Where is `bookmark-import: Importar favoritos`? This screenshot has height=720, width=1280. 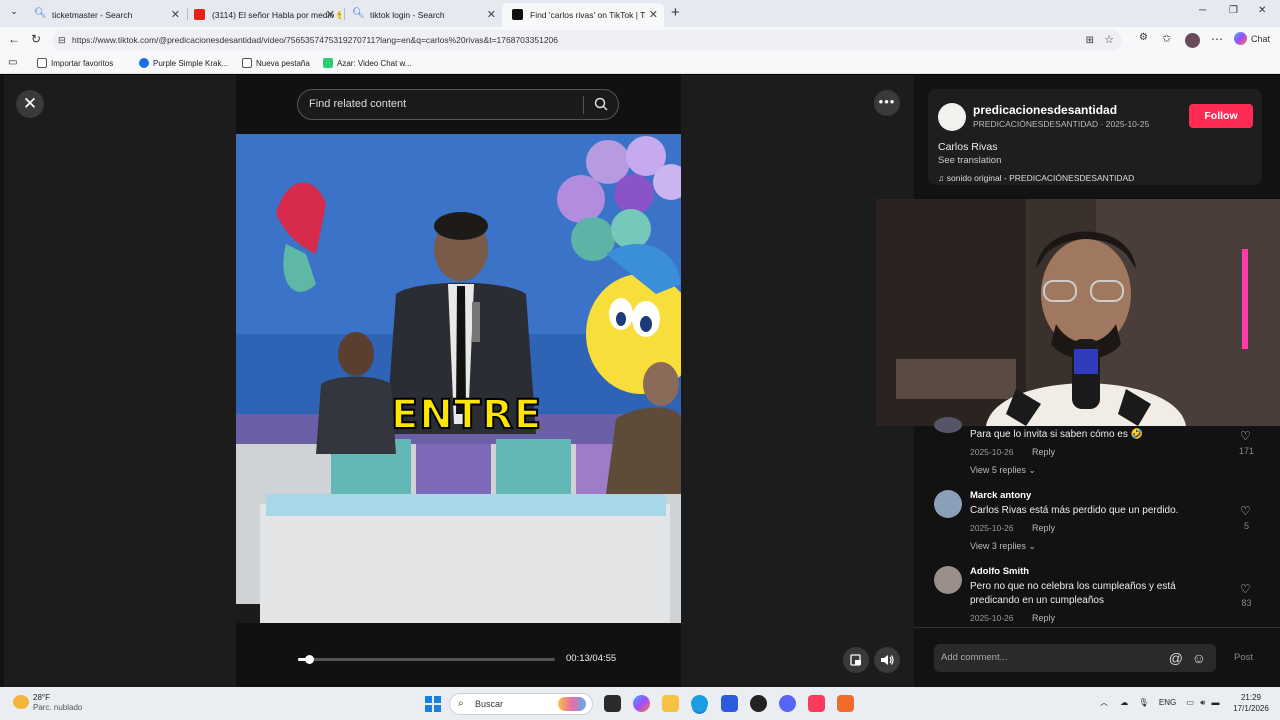 bookmark-import: Importar favoritos is located at coordinates (75, 63).